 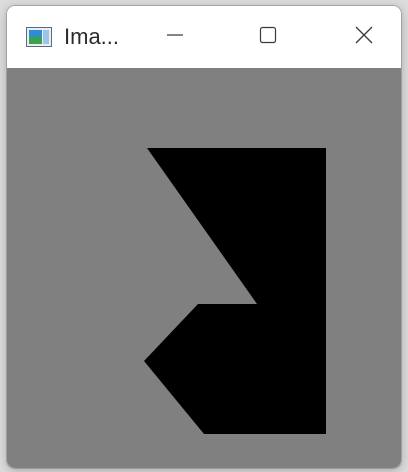 I want to click on maximize-icon, so click(x=268, y=37).